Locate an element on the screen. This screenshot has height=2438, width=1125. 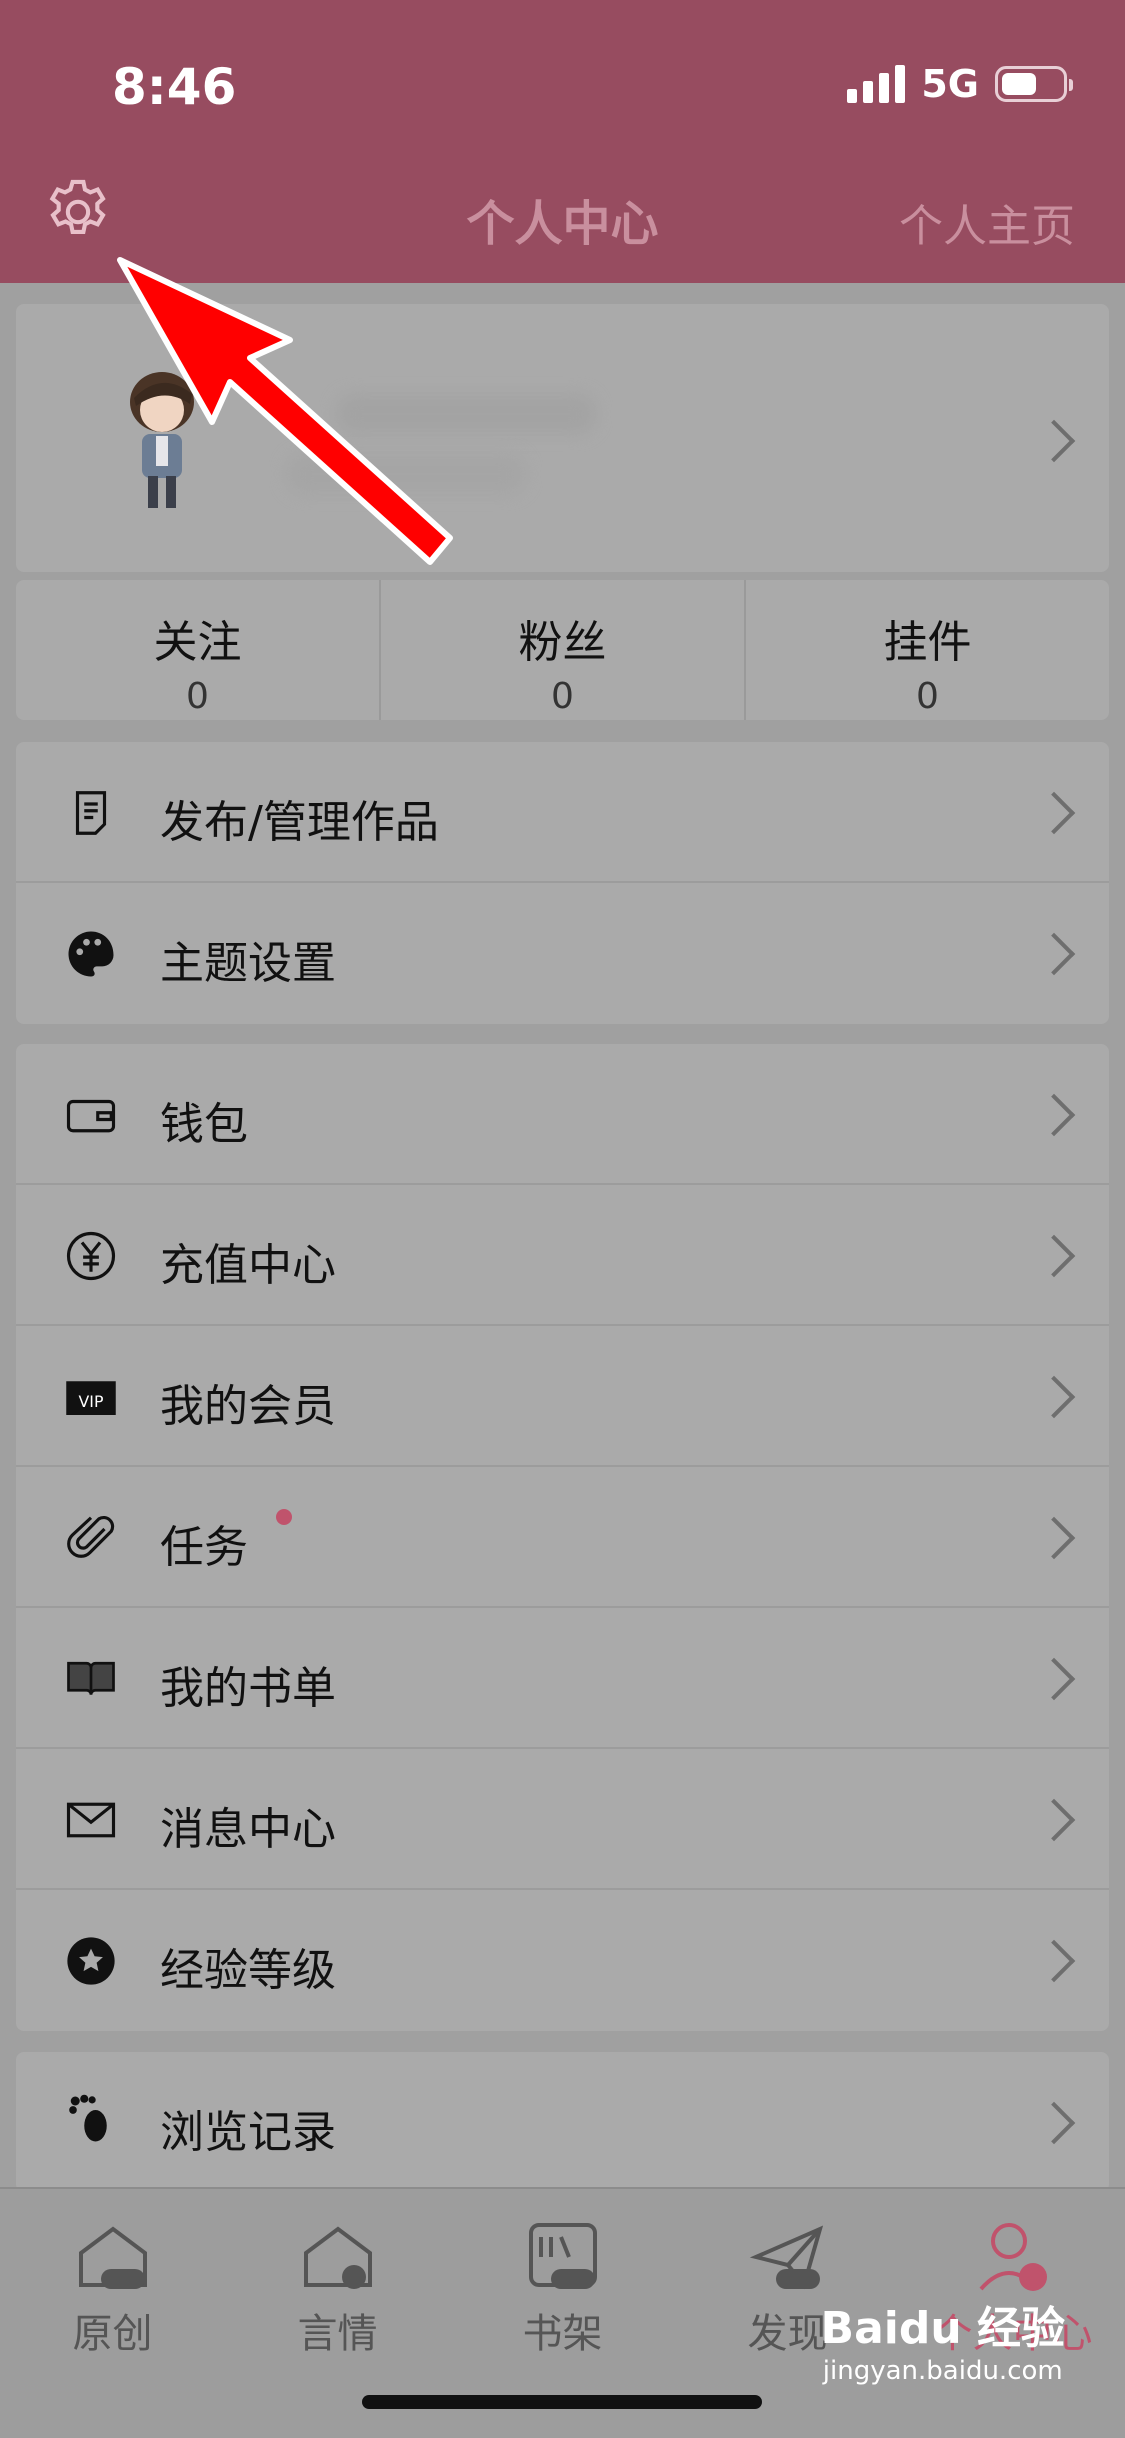
menu-item-membership: VIP 我的会员 is located at coordinates (562, 1396).